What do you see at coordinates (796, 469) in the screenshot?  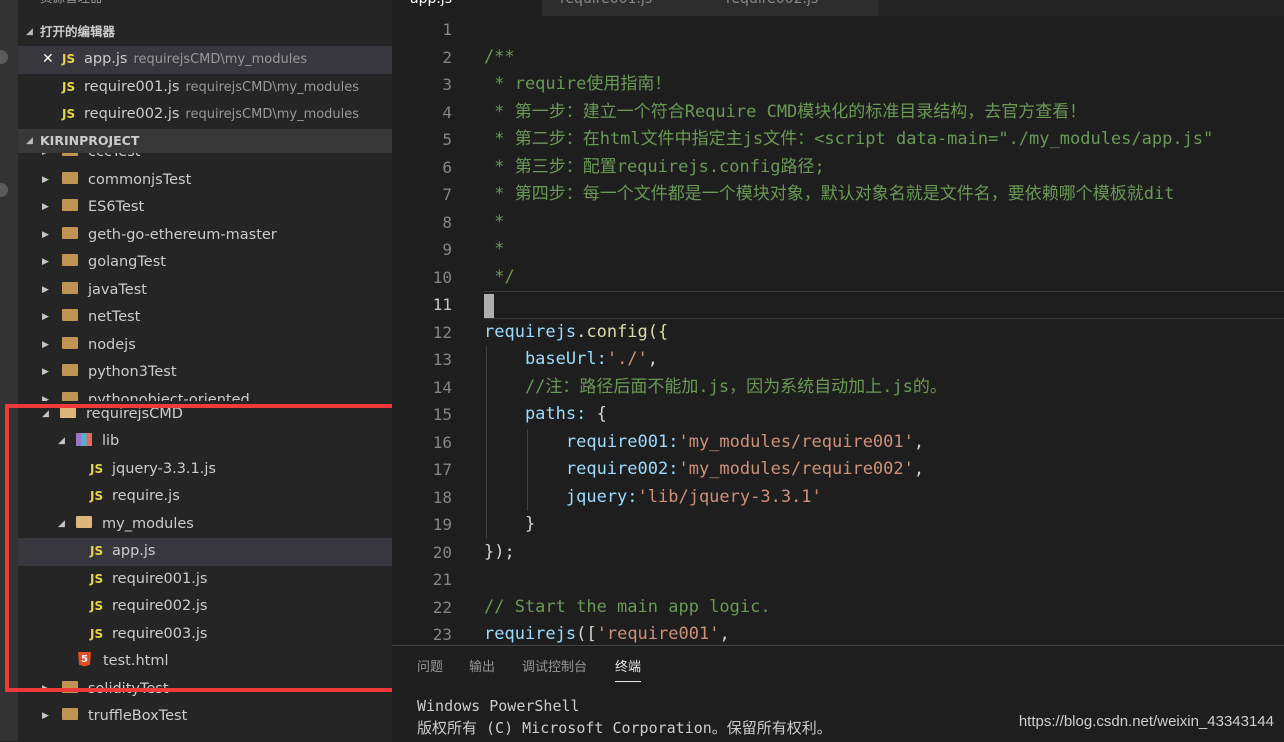 I see `token: 'my_modules/require002'` at bounding box center [796, 469].